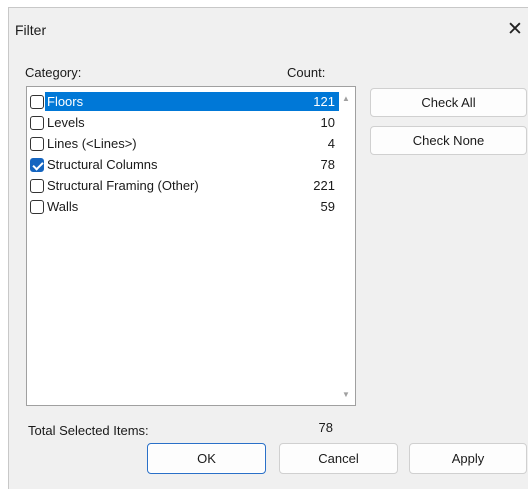  I want to click on check-all-button: Check All, so click(448, 102).